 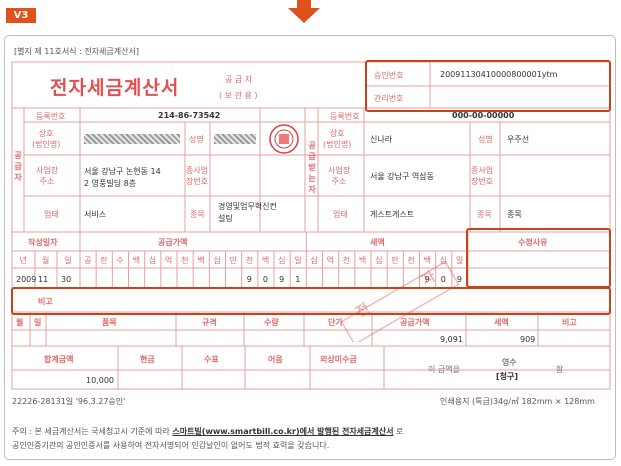 I want to click on date-value: 11, so click(x=43, y=279).